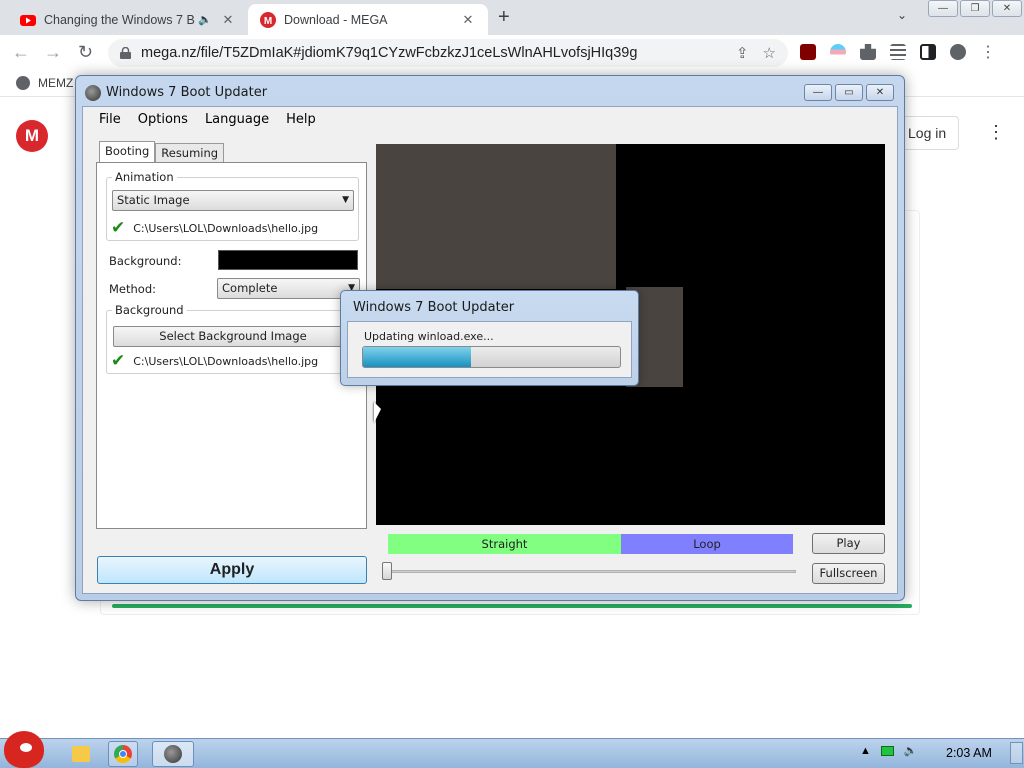 This screenshot has width=1024, height=768. I want to click on bookmark-label: MEMZ, so click(56, 83).